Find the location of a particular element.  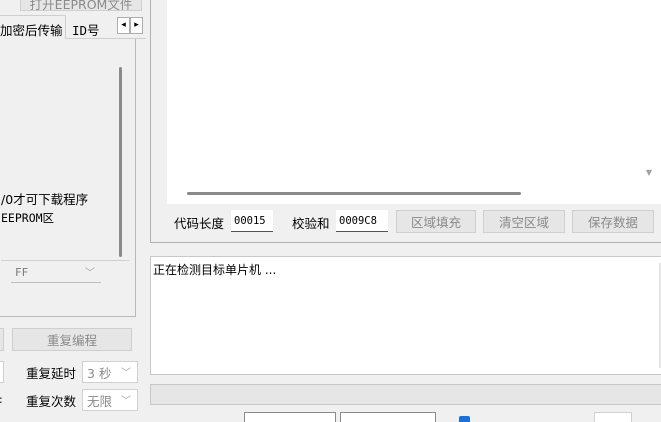

checksum-value: 0009C8 is located at coordinates (358, 220).